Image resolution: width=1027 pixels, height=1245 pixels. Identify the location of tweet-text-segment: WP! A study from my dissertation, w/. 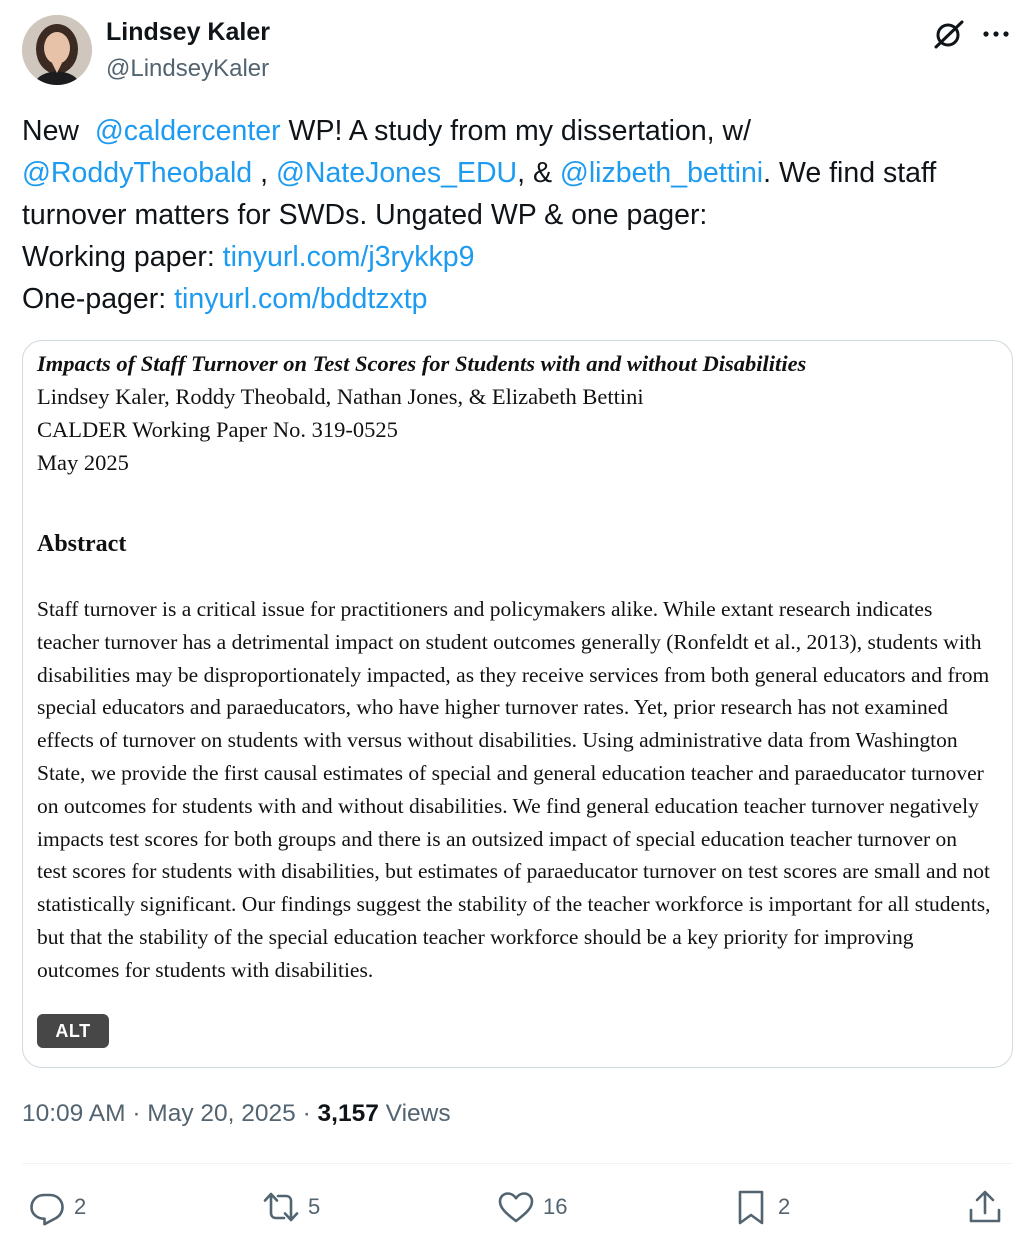
(516, 131).